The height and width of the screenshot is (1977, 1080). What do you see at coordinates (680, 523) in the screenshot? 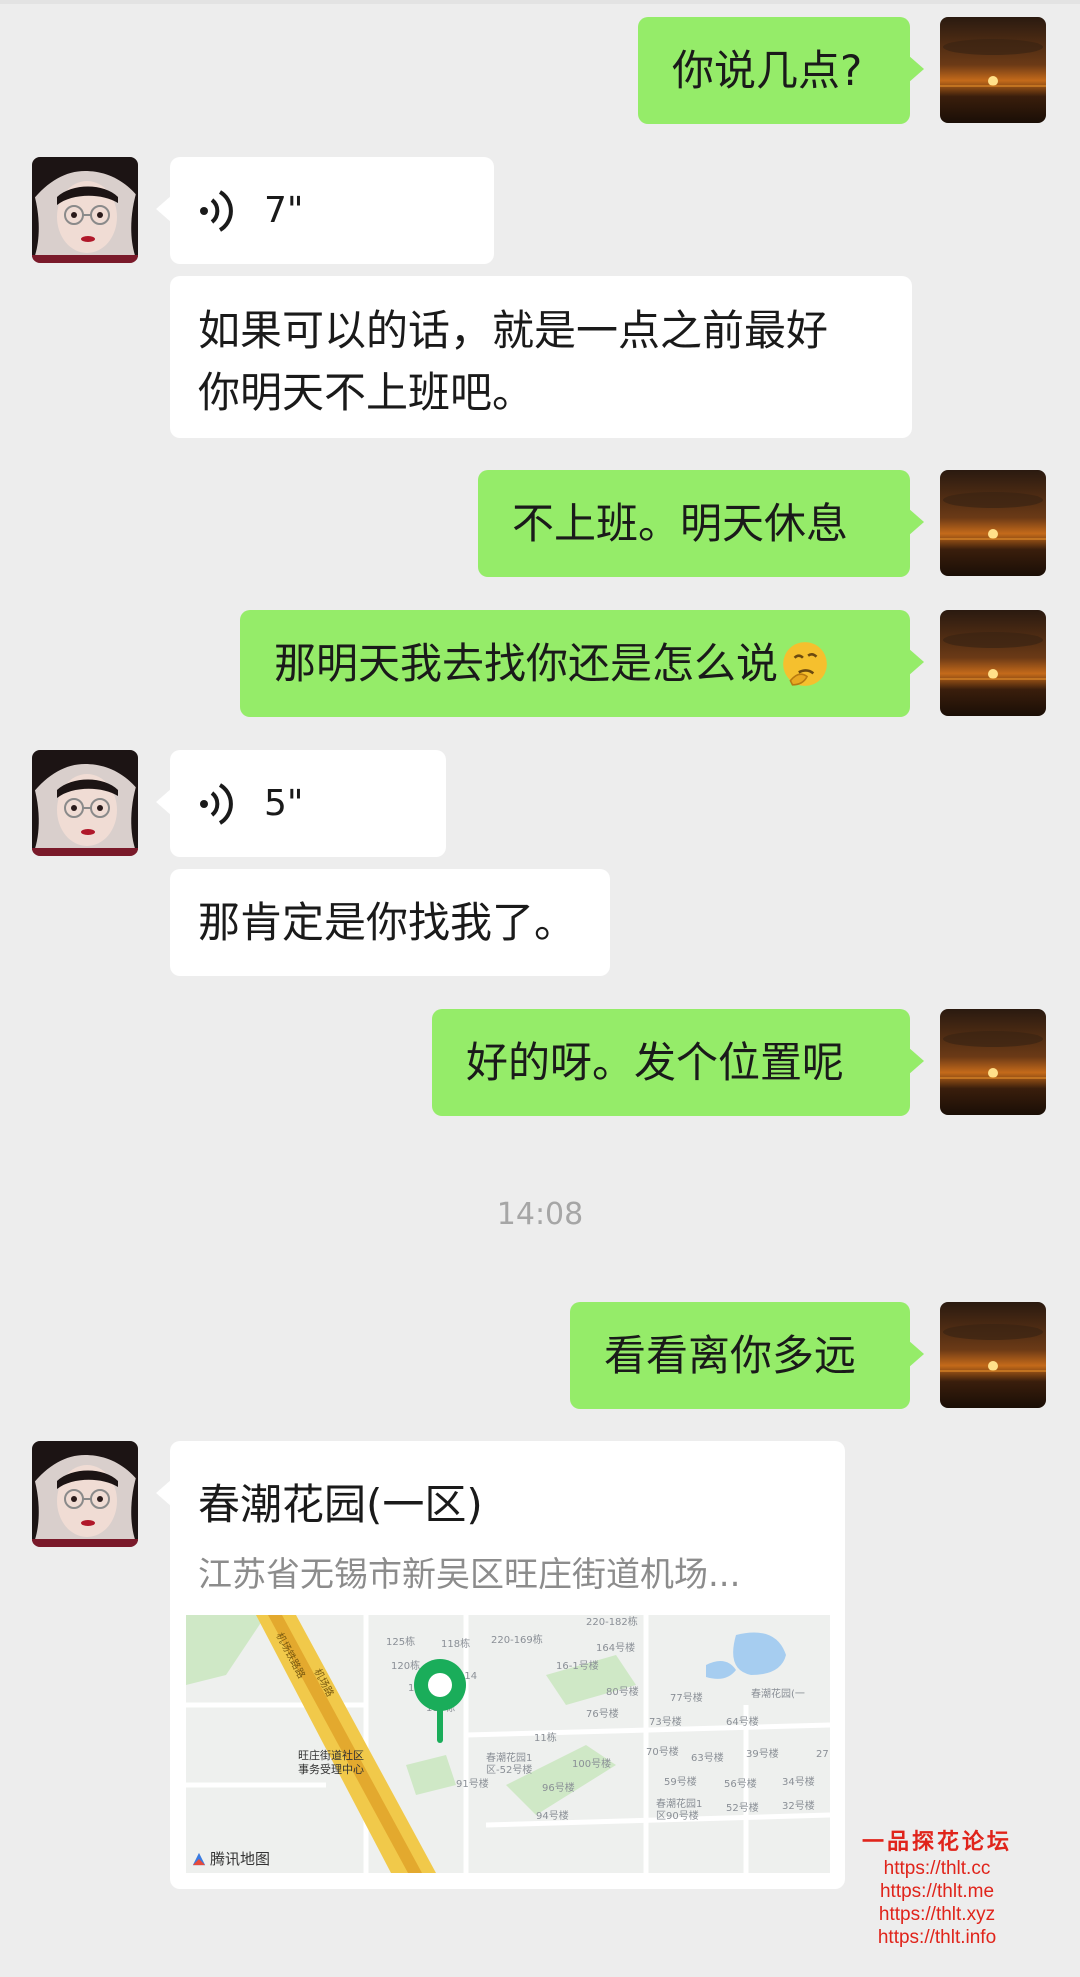
I see `message-text: 不上班。明天休息` at bounding box center [680, 523].